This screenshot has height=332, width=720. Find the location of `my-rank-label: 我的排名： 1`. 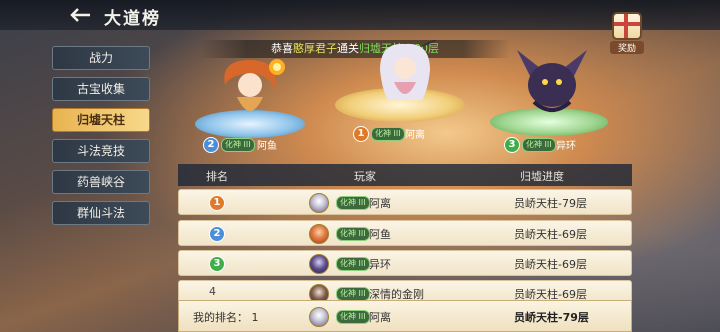

my-rank-label: 我的排名： 1 is located at coordinates (226, 317).